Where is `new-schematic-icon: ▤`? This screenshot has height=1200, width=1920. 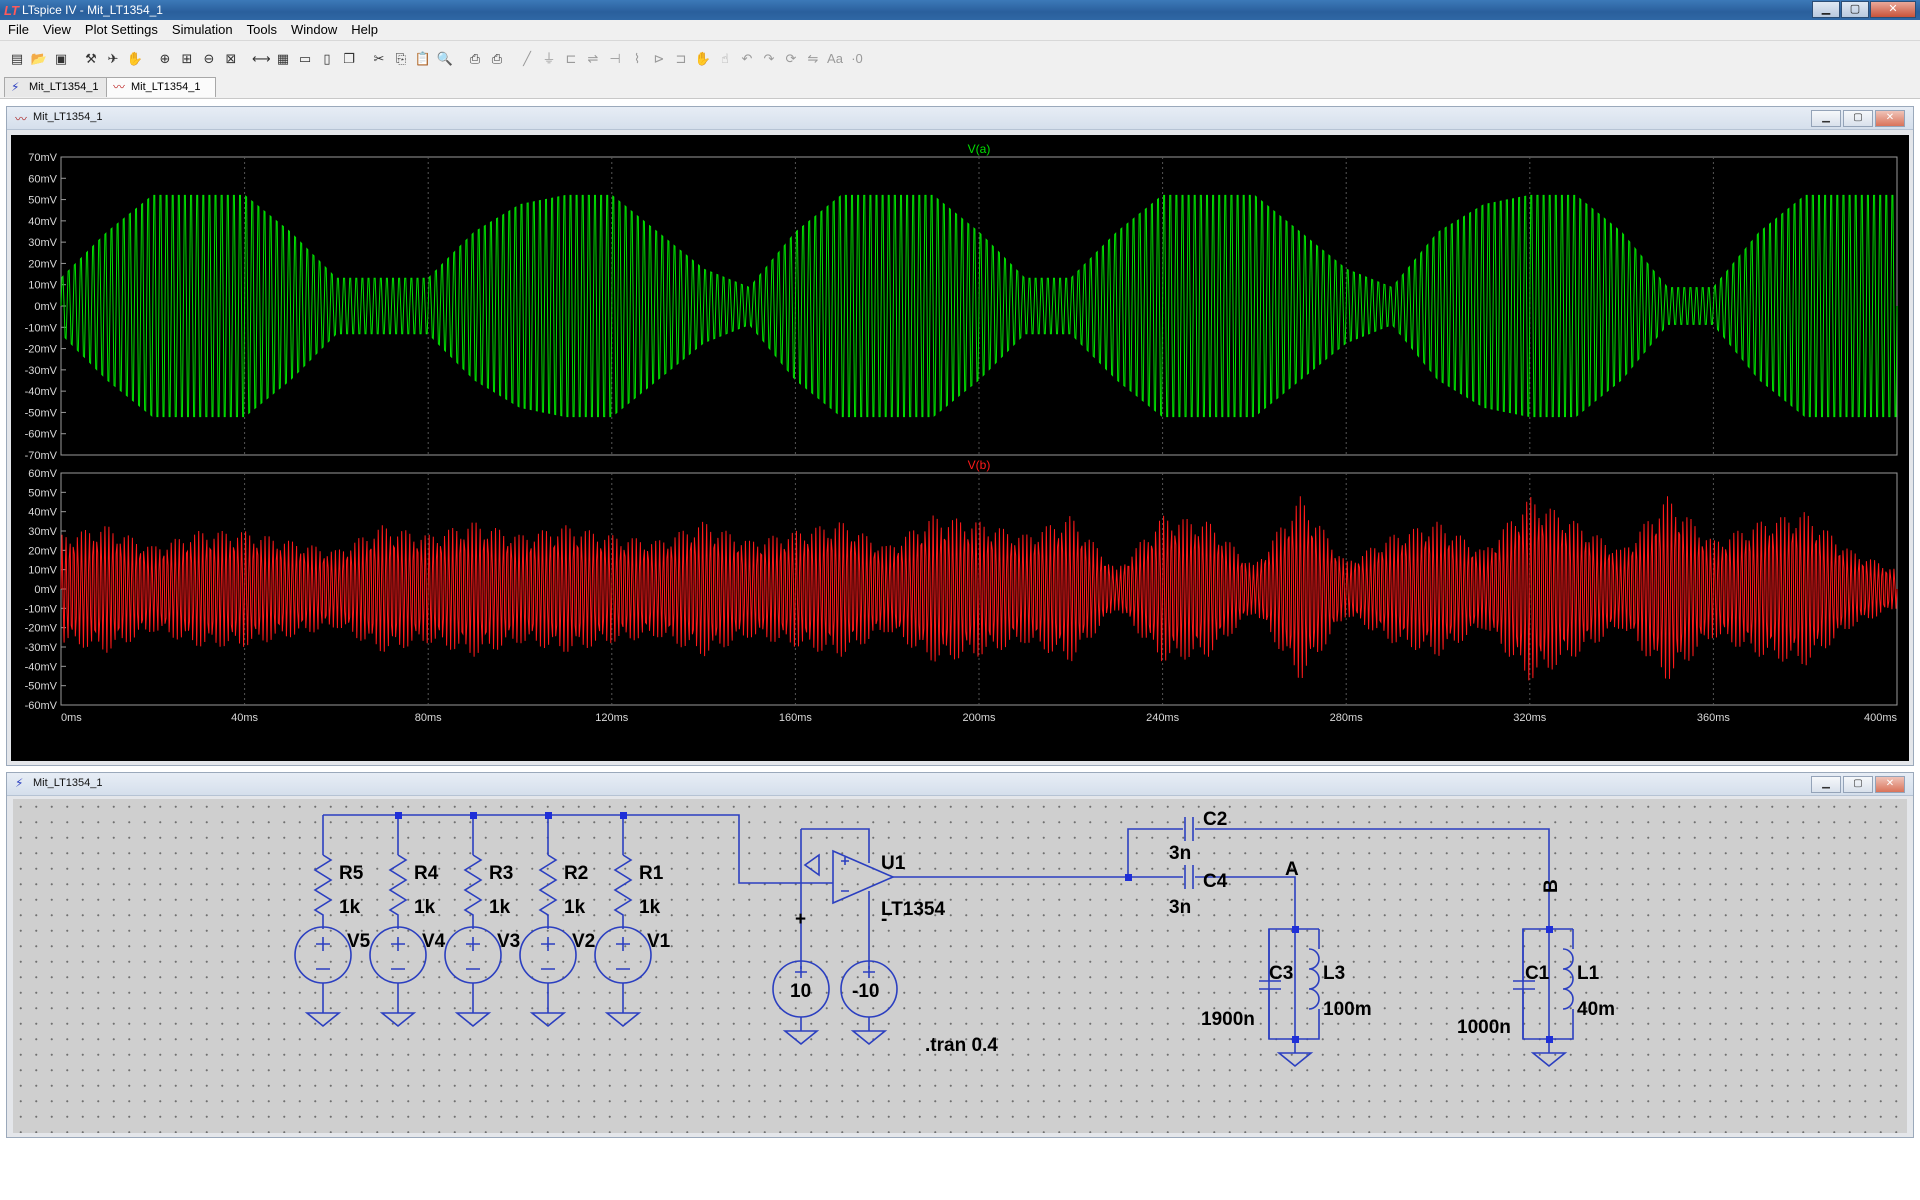 new-schematic-icon: ▤ is located at coordinates (17, 58).